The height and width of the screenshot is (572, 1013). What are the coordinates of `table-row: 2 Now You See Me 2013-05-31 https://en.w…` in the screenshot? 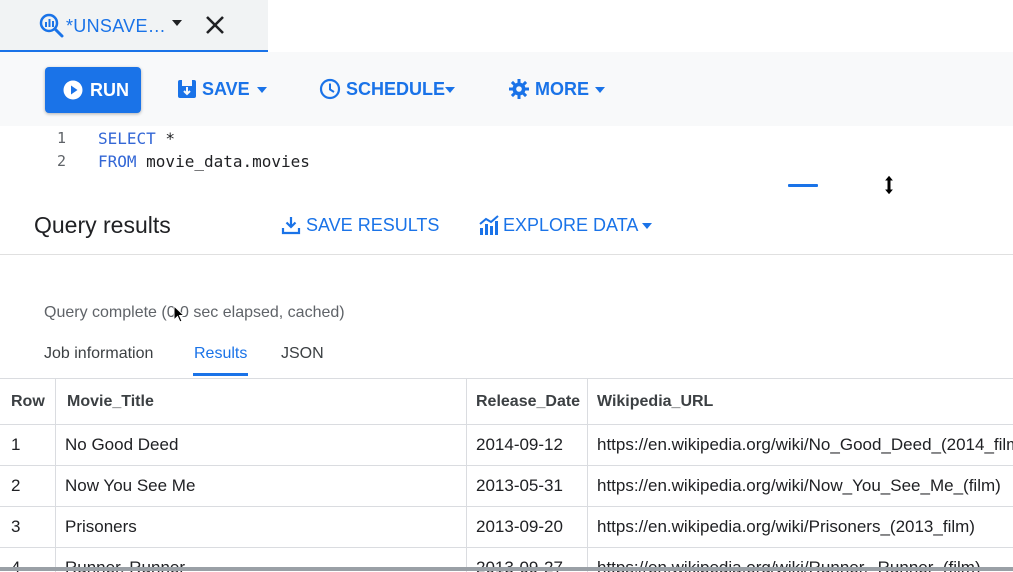 It's located at (506, 486).